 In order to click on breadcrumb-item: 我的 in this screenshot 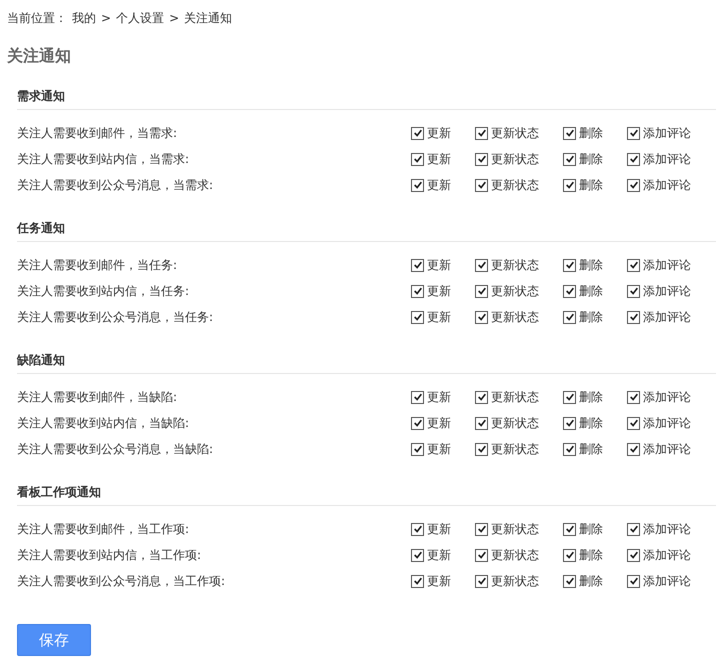, I will do `click(84, 18)`.